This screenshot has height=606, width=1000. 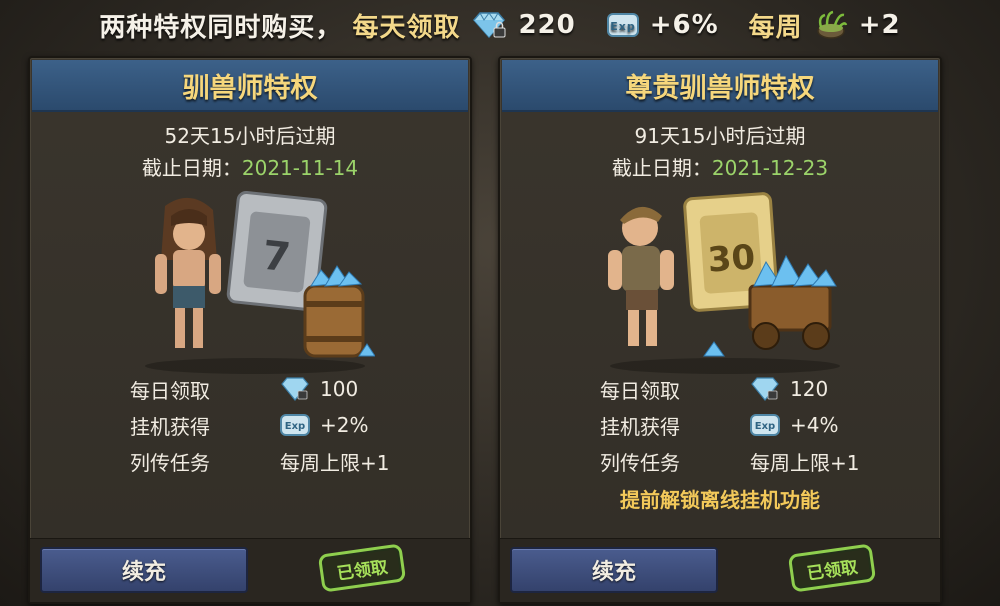 What do you see at coordinates (720, 136) in the screenshot?
I see `expire-countdown: 91天15小时后过期` at bounding box center [720, 136].